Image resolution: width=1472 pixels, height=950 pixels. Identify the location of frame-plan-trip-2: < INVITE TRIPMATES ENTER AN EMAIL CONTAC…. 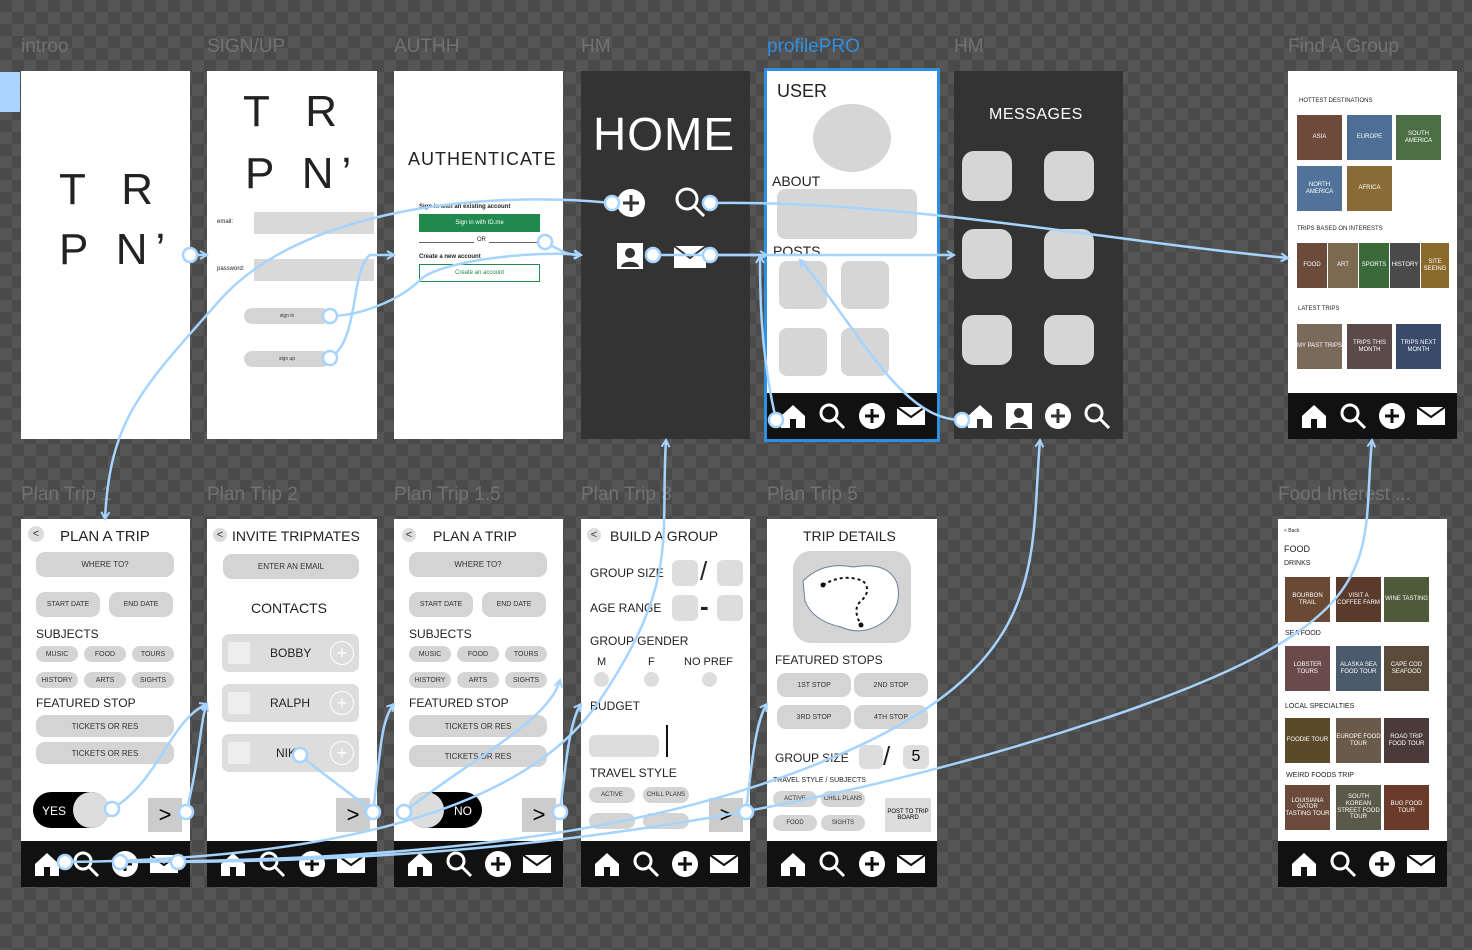
(292, 703).